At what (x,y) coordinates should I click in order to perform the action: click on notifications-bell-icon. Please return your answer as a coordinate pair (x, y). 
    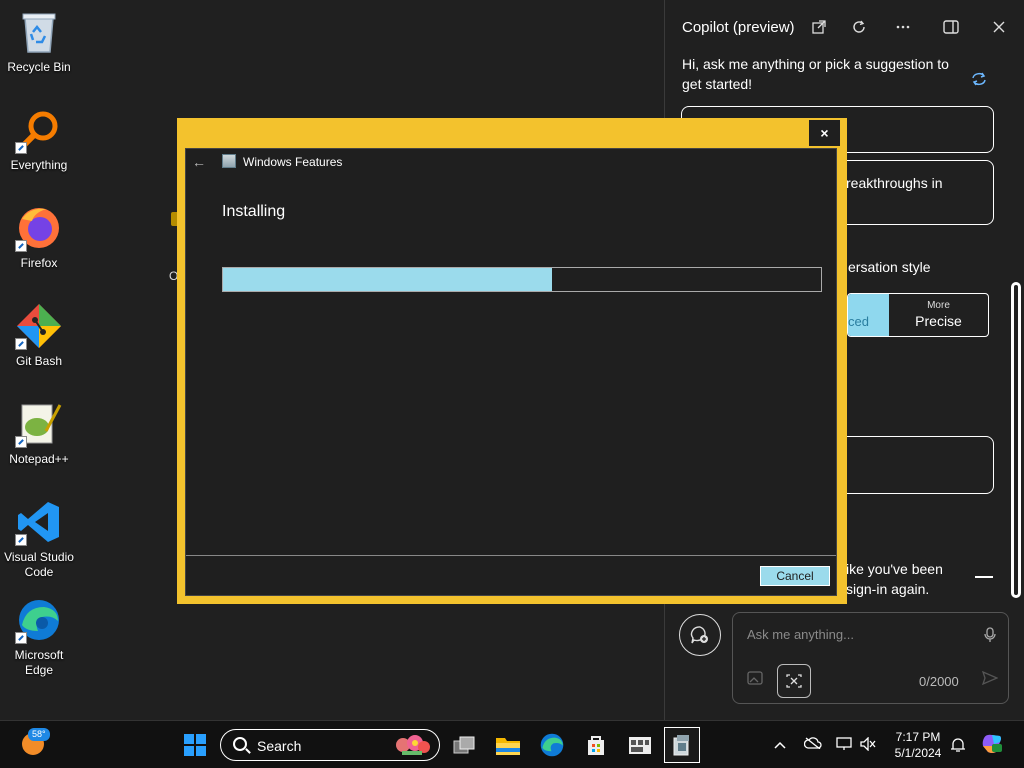
    Looking at the image, I should click on (958, 746).